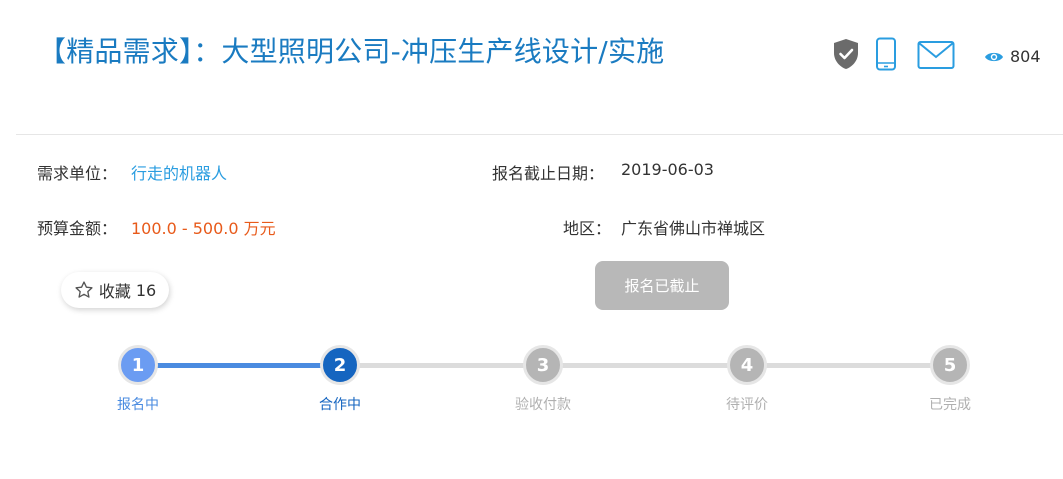 The image size is (1063, 479). Describe the element at coordinates (846, 54) in the screenshot. I see `shield-check-icon` at that location.